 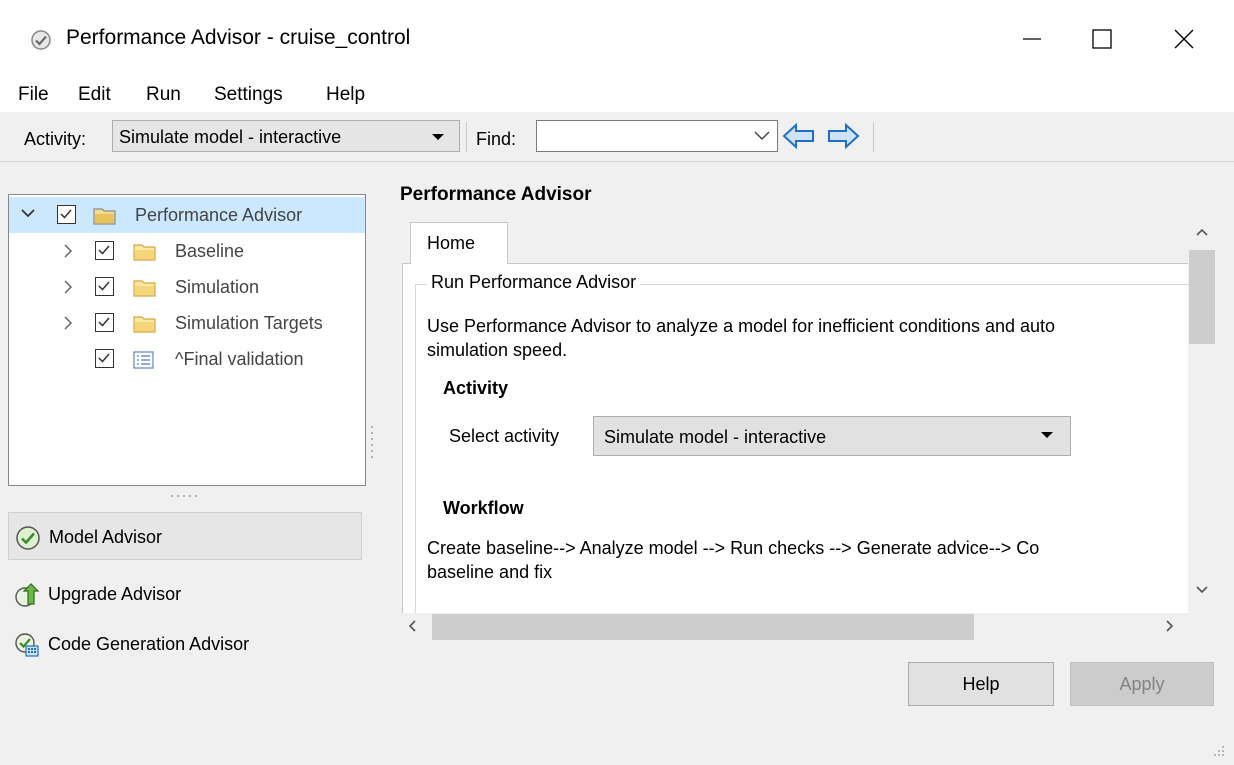 What do you see at coordinates (617, 96) in the screenshot?
I see `menu-bar: File Edit Run Settings Help` at bounding box center [617, 96].